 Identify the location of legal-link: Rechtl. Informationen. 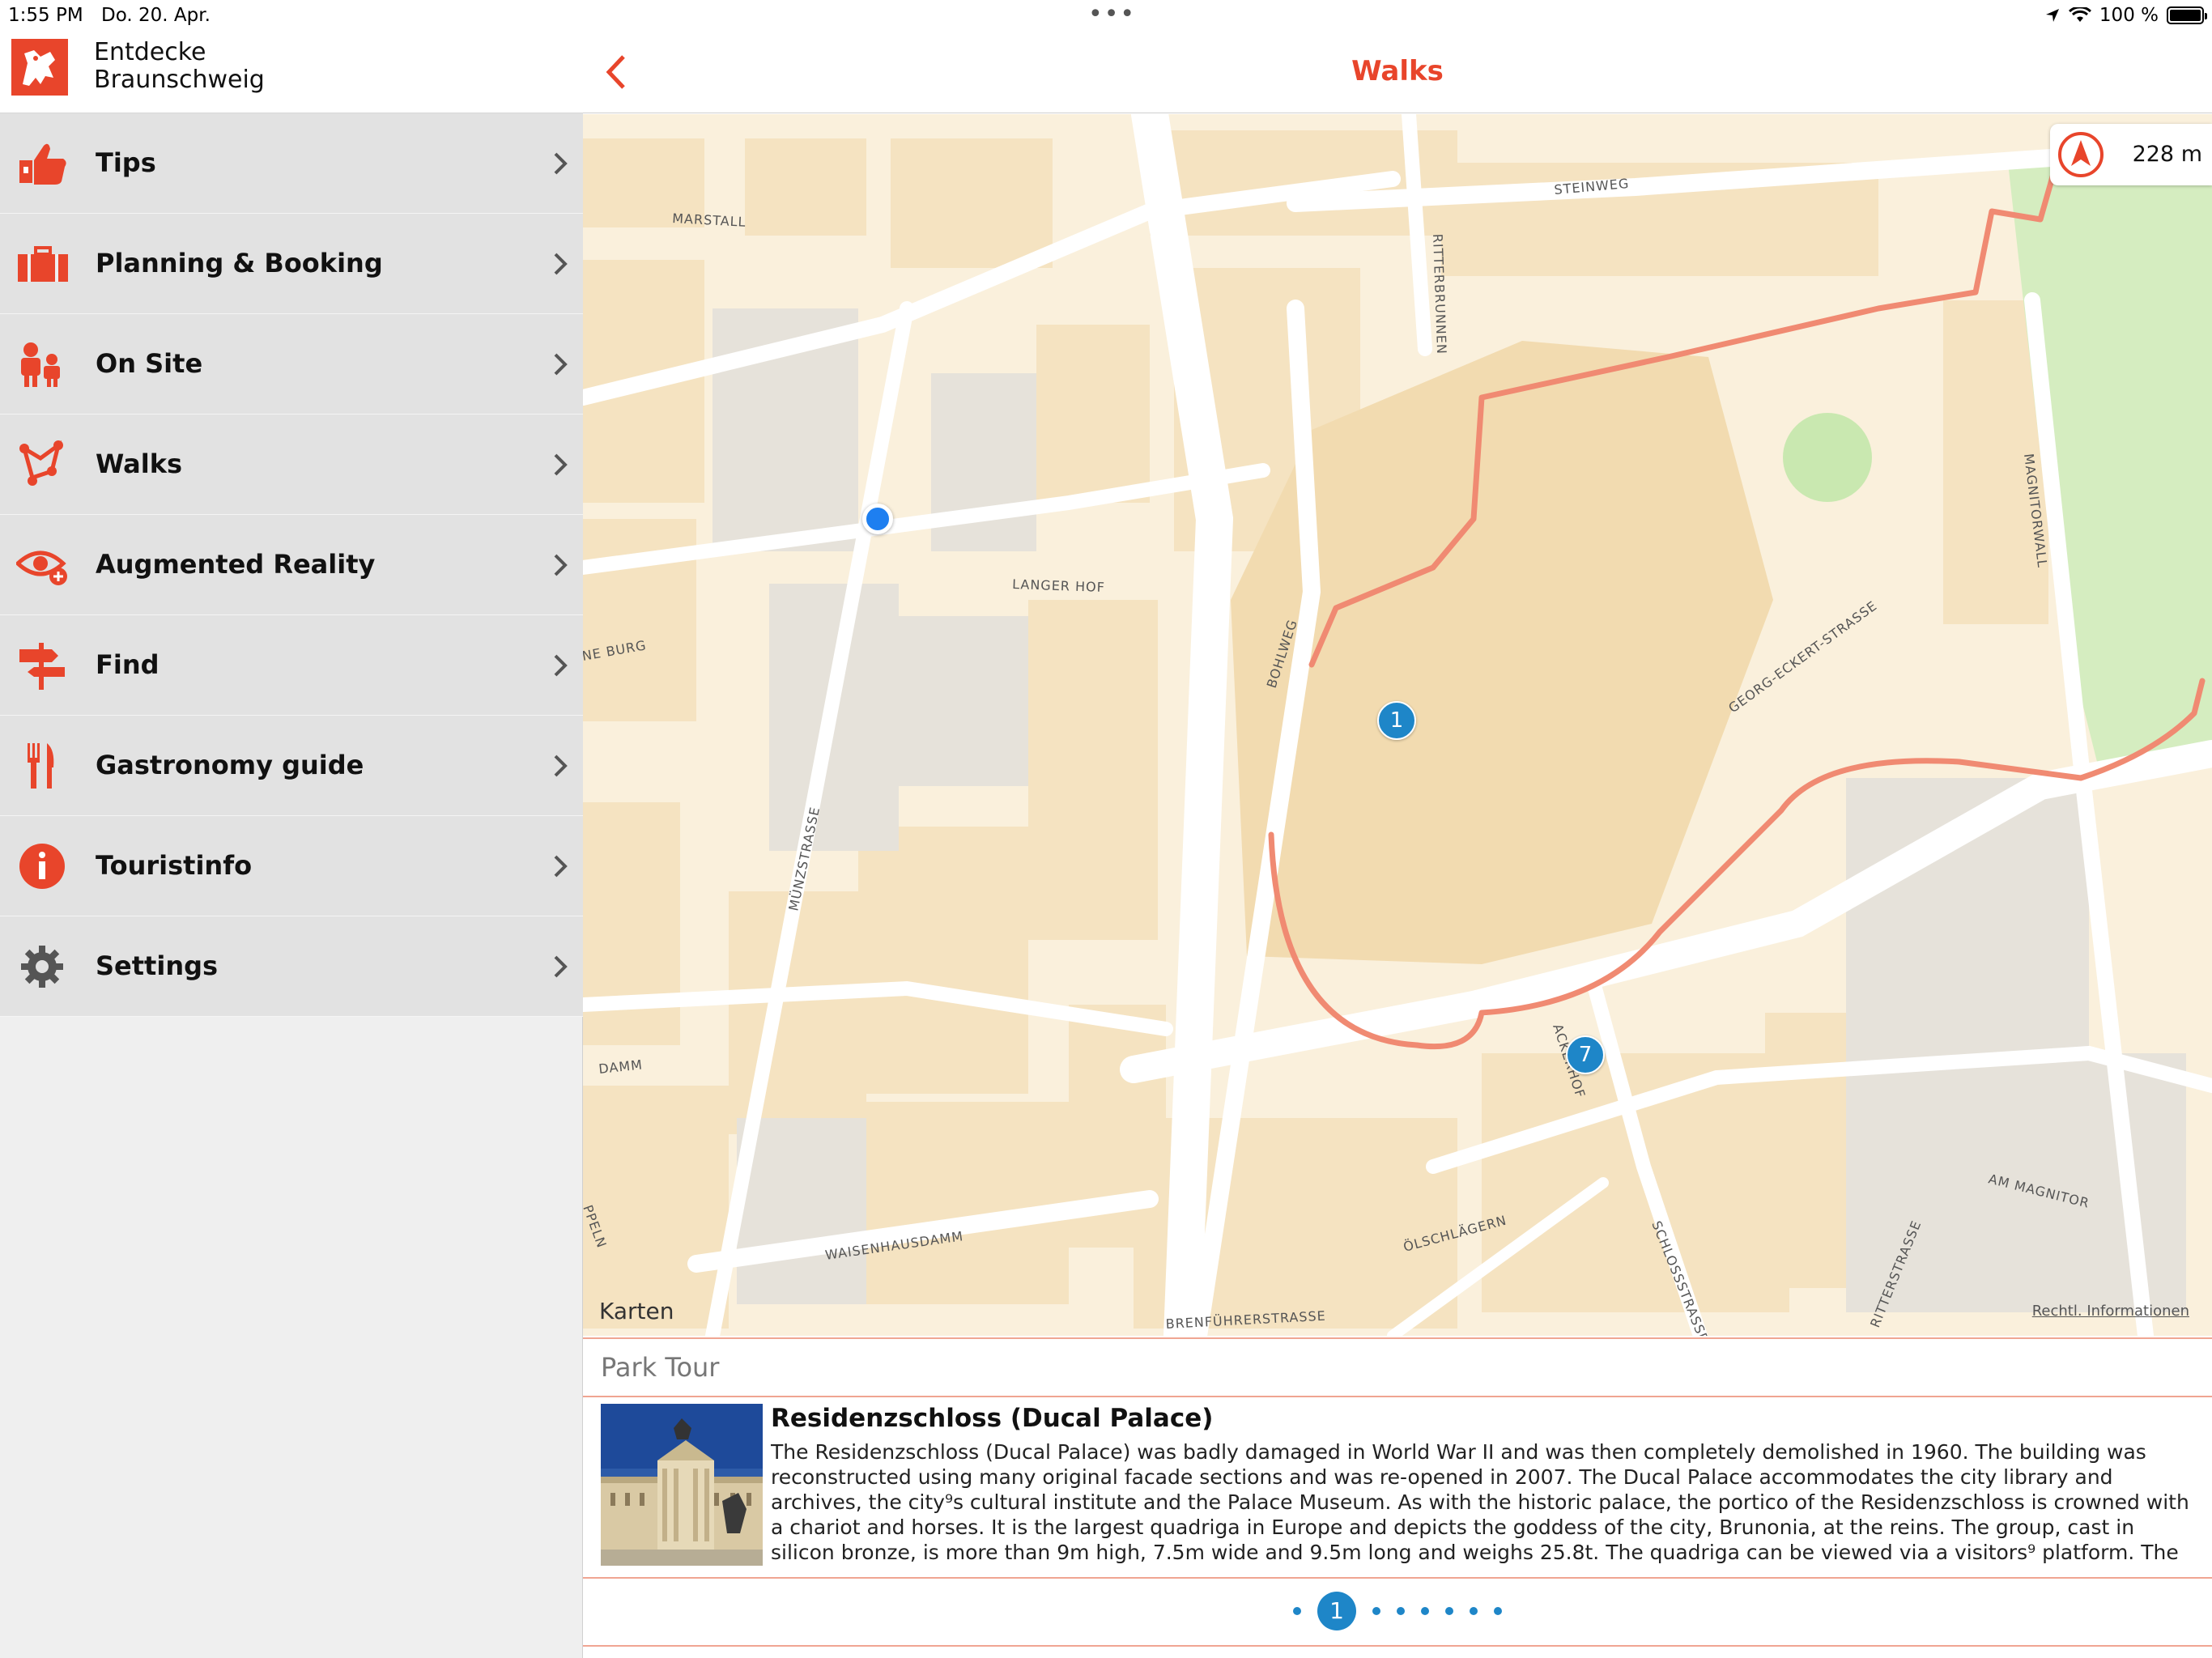
(2111, 1311).